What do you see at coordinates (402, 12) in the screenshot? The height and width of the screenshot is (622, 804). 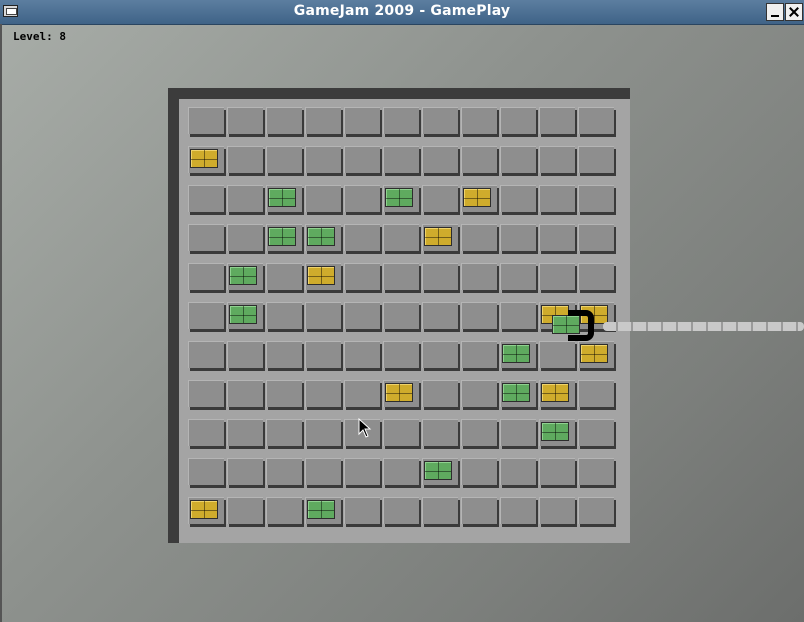 I see `title-bar: GameJam 2009 - GamePlay` at bounding box center [402, 12].